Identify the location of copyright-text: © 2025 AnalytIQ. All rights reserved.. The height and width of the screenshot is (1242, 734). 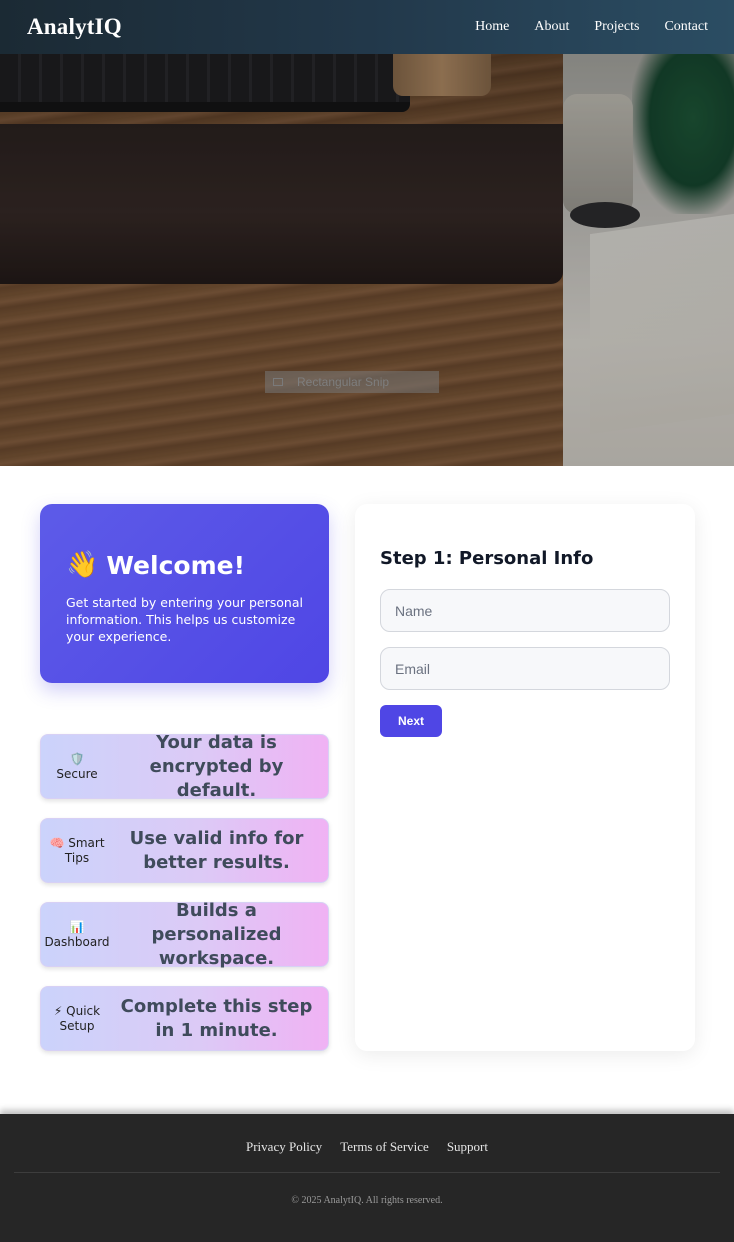
(367, 1200).